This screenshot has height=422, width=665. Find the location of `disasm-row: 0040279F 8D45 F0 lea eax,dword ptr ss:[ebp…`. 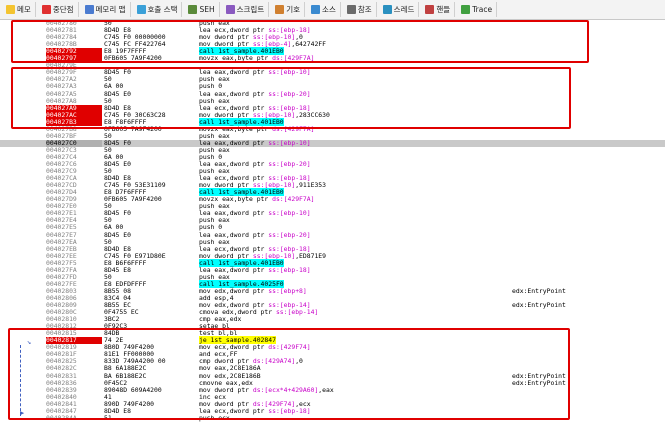

disasm-row: 0040279F 8D45 F0 lea eax,dword ptr ss:[ebp… is located at coordinates (332, 72).